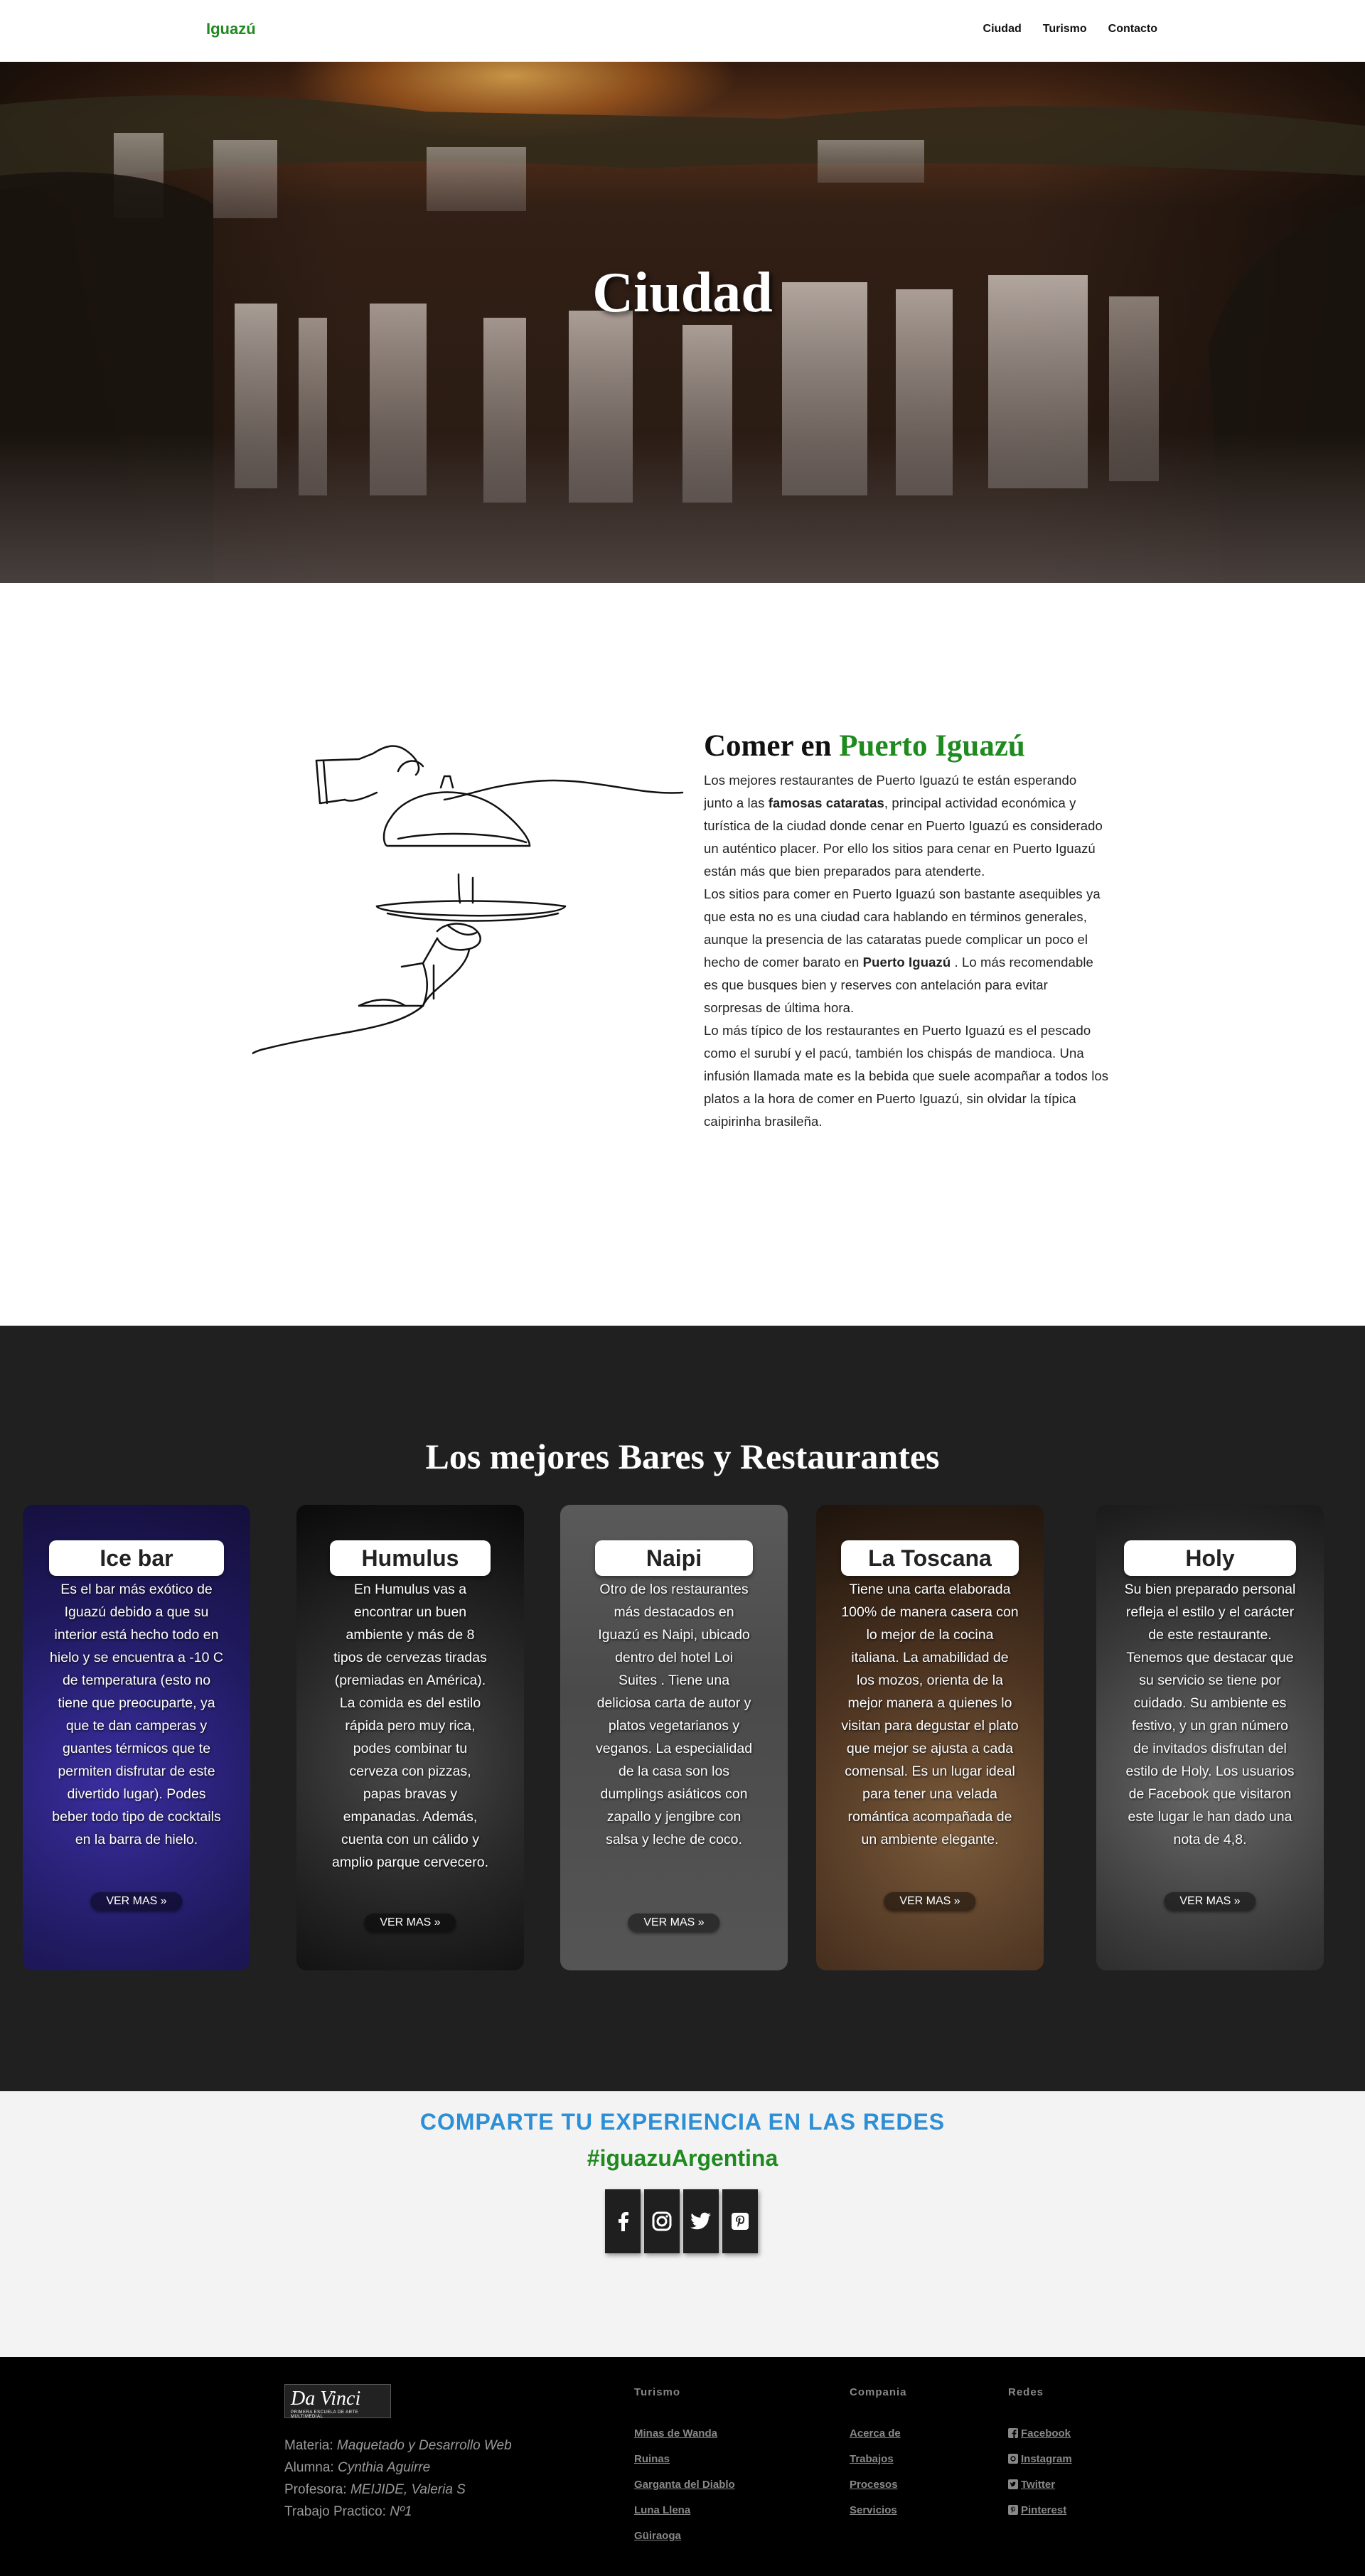 The height and width of the screenshot is (2576, 1365). What do you see at coordinates (335, 2511) in the screenshot?
I see `trabajo-label: Trabajo Practico:` at bounding box center [335, 2511].